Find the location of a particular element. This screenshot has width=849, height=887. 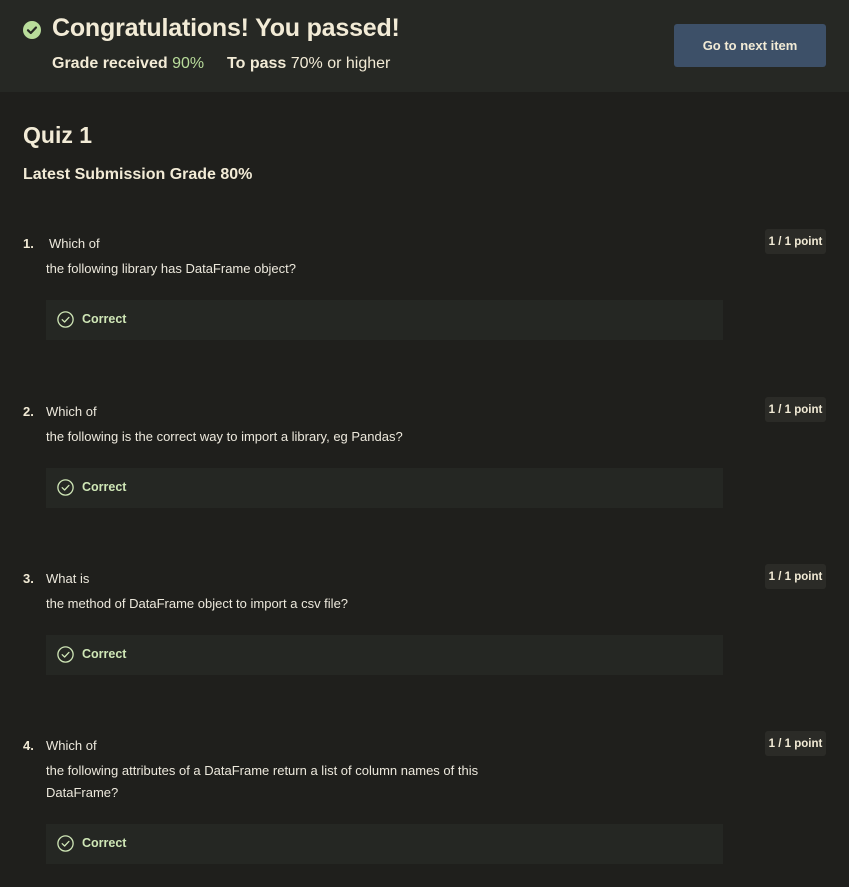

go-to-next-item-button: Go to next item is located at coordinates (750, 45).